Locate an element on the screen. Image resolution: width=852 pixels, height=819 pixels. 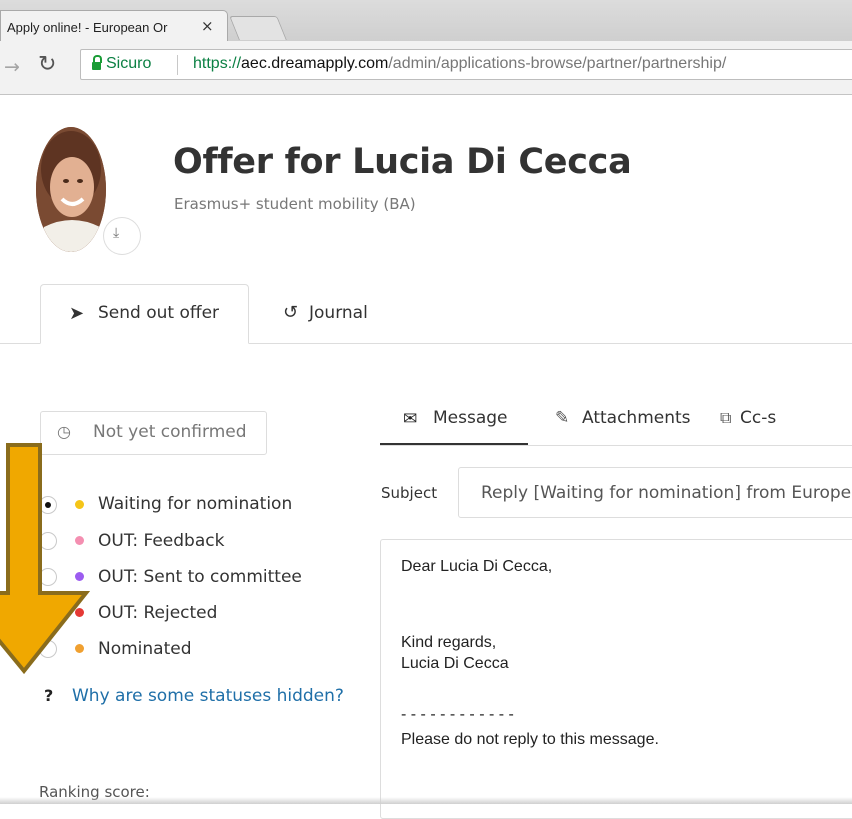
browser-tab: Apply online! - European Or × is located at coordinates (114, 25).